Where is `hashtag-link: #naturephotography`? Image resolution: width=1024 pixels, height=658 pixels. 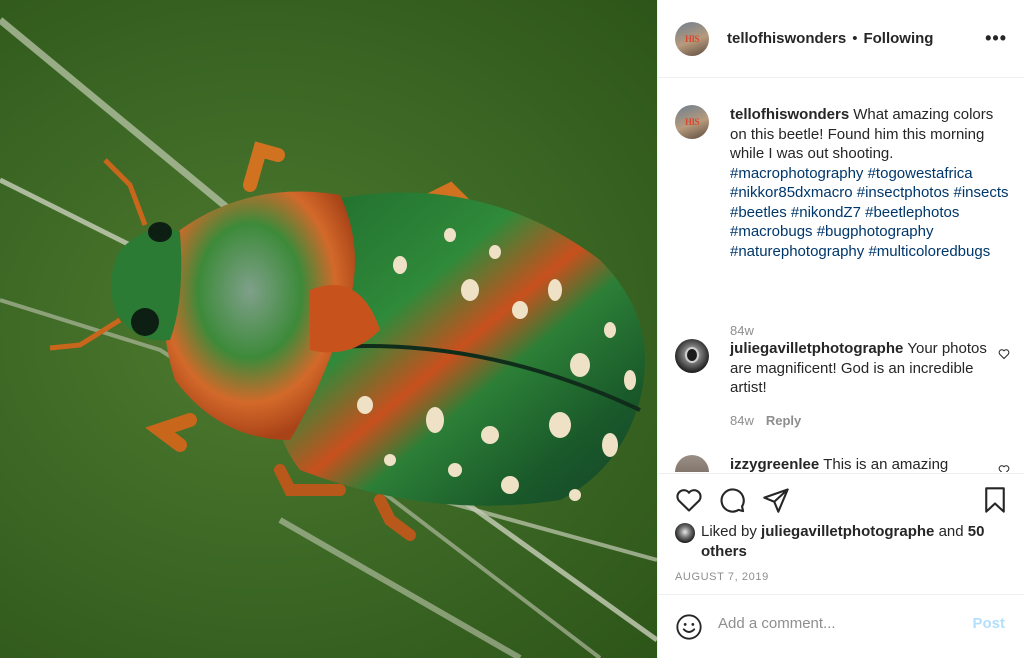
hashtag-link: #naturephotography is located at coordinates (797, 251).